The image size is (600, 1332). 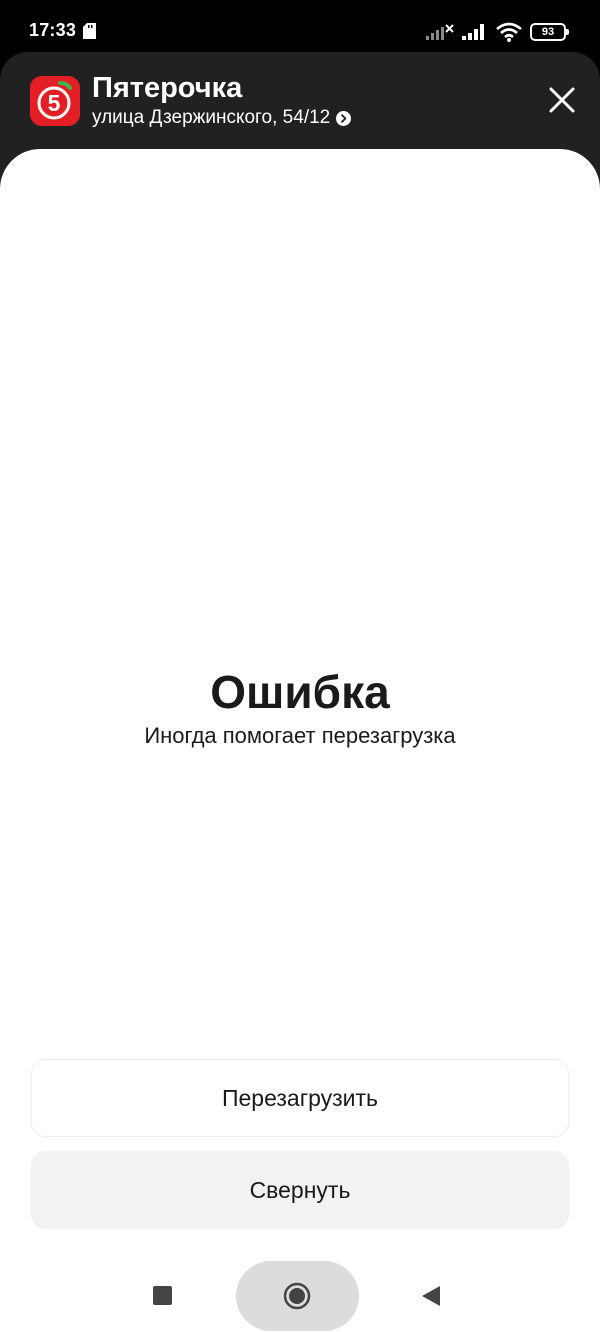 What do you see at coordinates (562, 100) in the screenshot?
I see `close-icon` at bounding box center [562, 100].